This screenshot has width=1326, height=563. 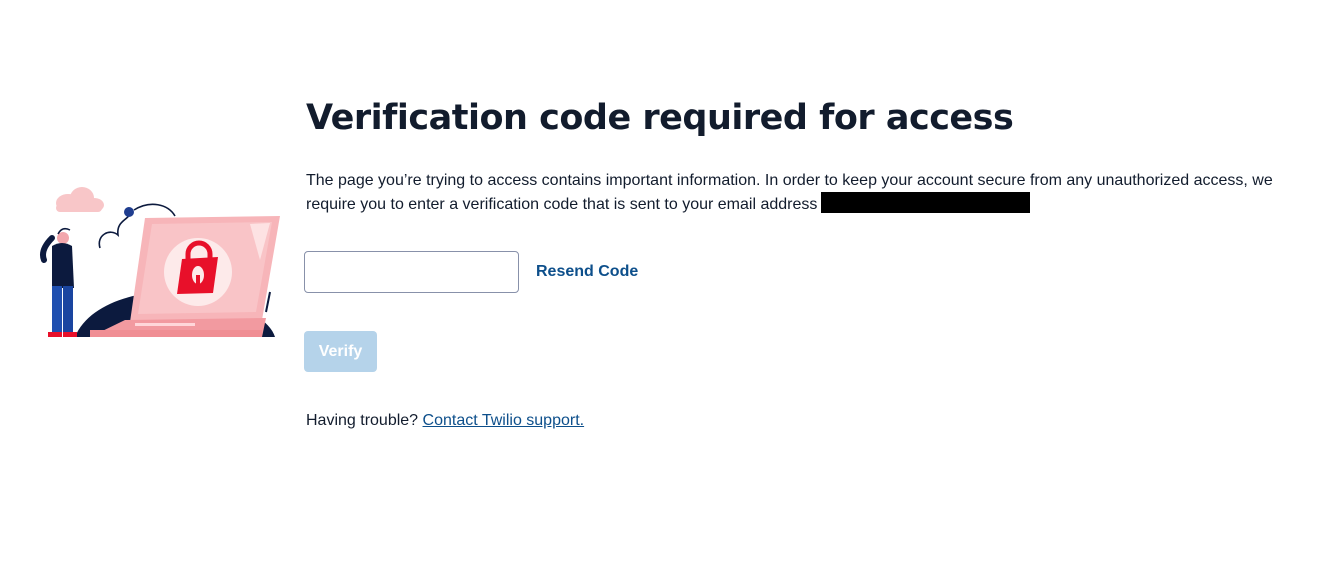 I want to click on contact-support-link: Contact Twilio support., so click(x=504, y=420).